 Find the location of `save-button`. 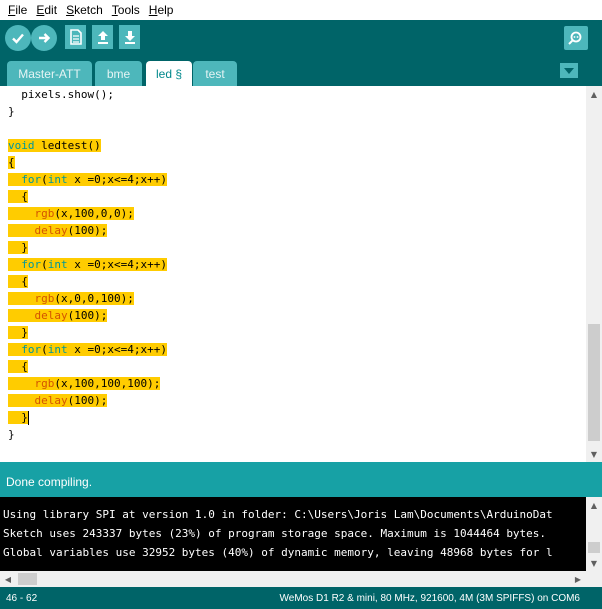

save-button is located at coordinates (129, 37).